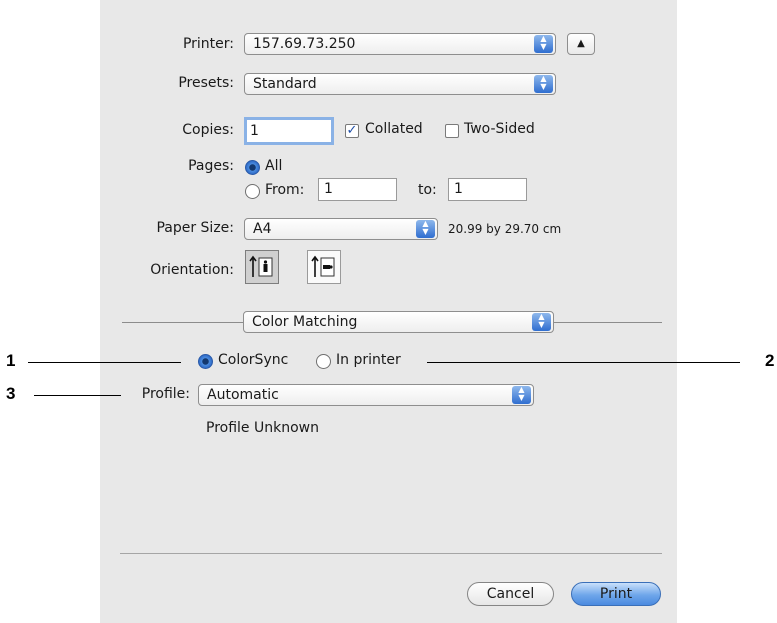  Describe the element at coordinates (357, 189) in the screenshot. I see `pages-from-input: 1` at that location.